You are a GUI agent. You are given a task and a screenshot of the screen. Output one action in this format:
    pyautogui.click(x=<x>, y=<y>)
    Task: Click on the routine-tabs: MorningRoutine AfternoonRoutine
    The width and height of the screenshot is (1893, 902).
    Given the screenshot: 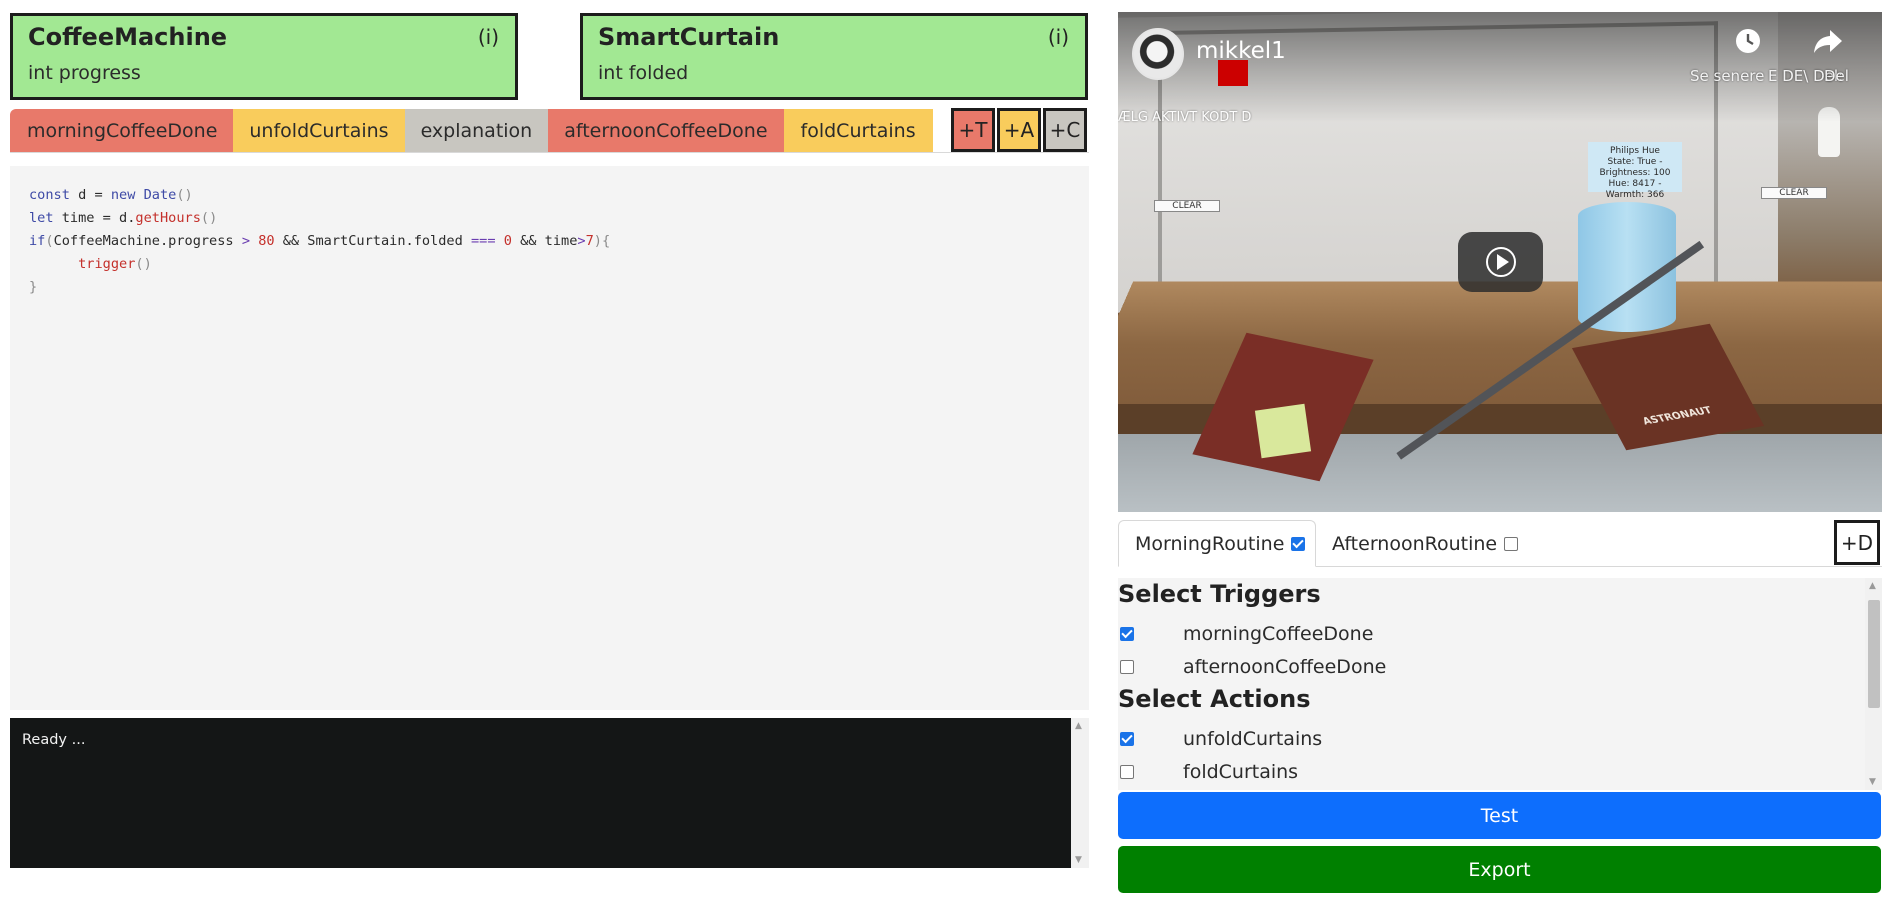 What is the action you would take?
    pyautogui.click(x=1500, y=543)
    